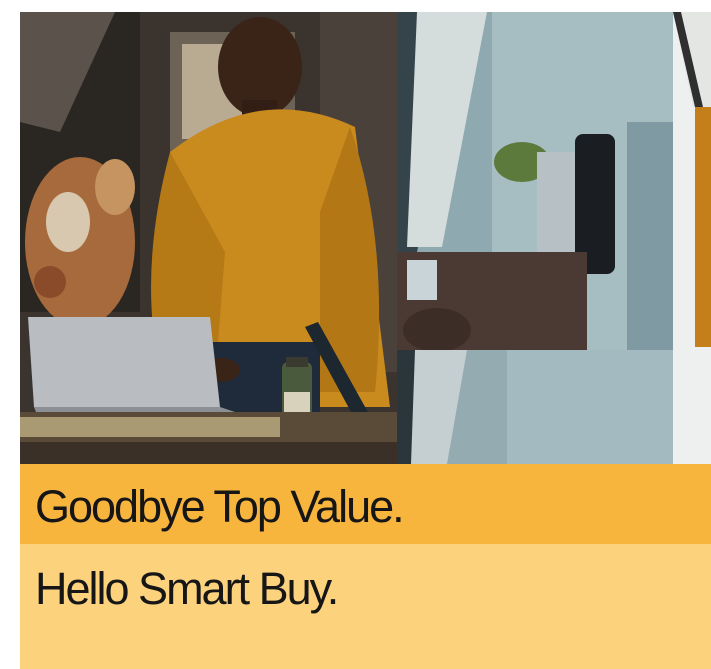 This screenshot has height=669, width=711. Describe the element at coordinates (187, 588) in the screenshot. I see `headline-line-2: Hello Smart Buy.` at that location.